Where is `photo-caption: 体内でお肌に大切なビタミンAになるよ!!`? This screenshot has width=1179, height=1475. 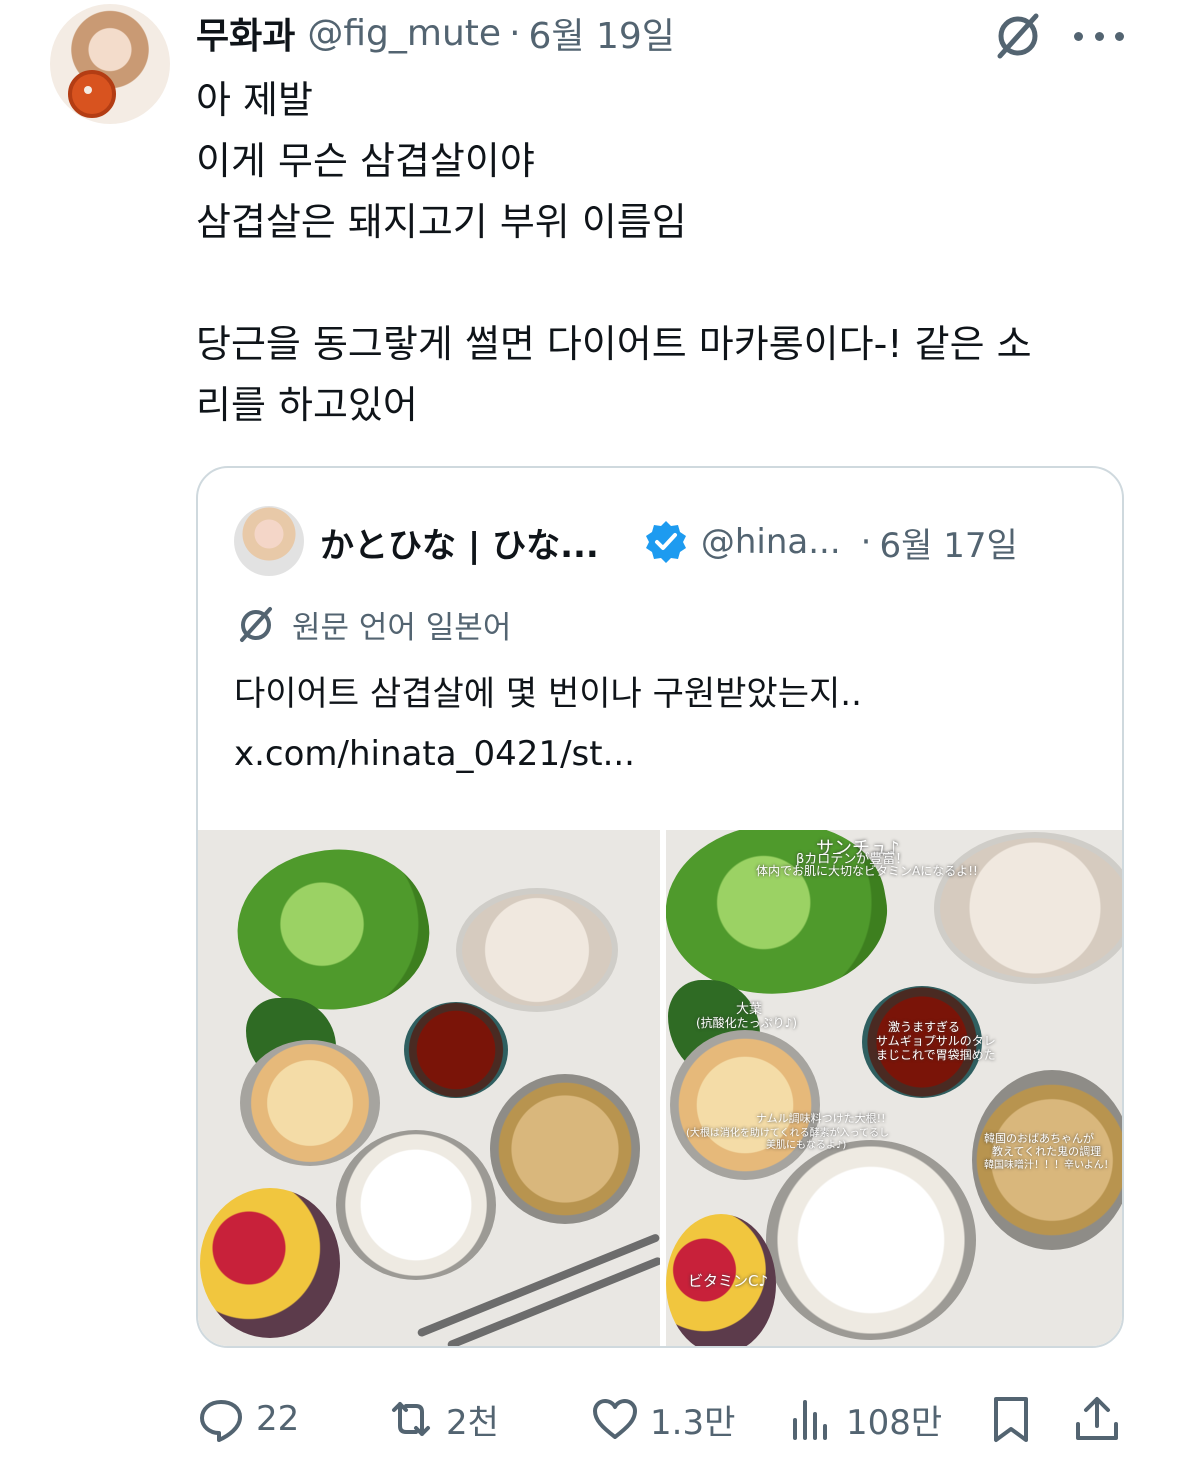 photo-caption: 体内でお肌に大切なビタミンAになるよ!! is located at coordinates (867, 871).